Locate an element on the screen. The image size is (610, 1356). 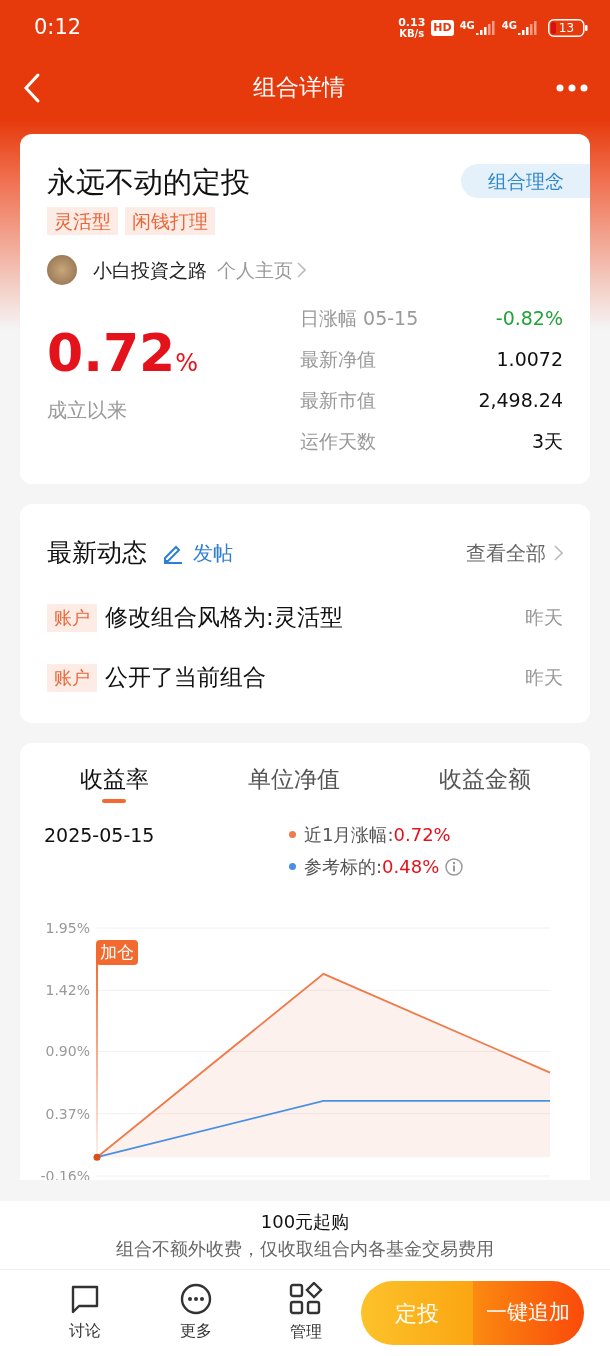
chart-date: 2025-05-15 is located at coordinates (100, 835).